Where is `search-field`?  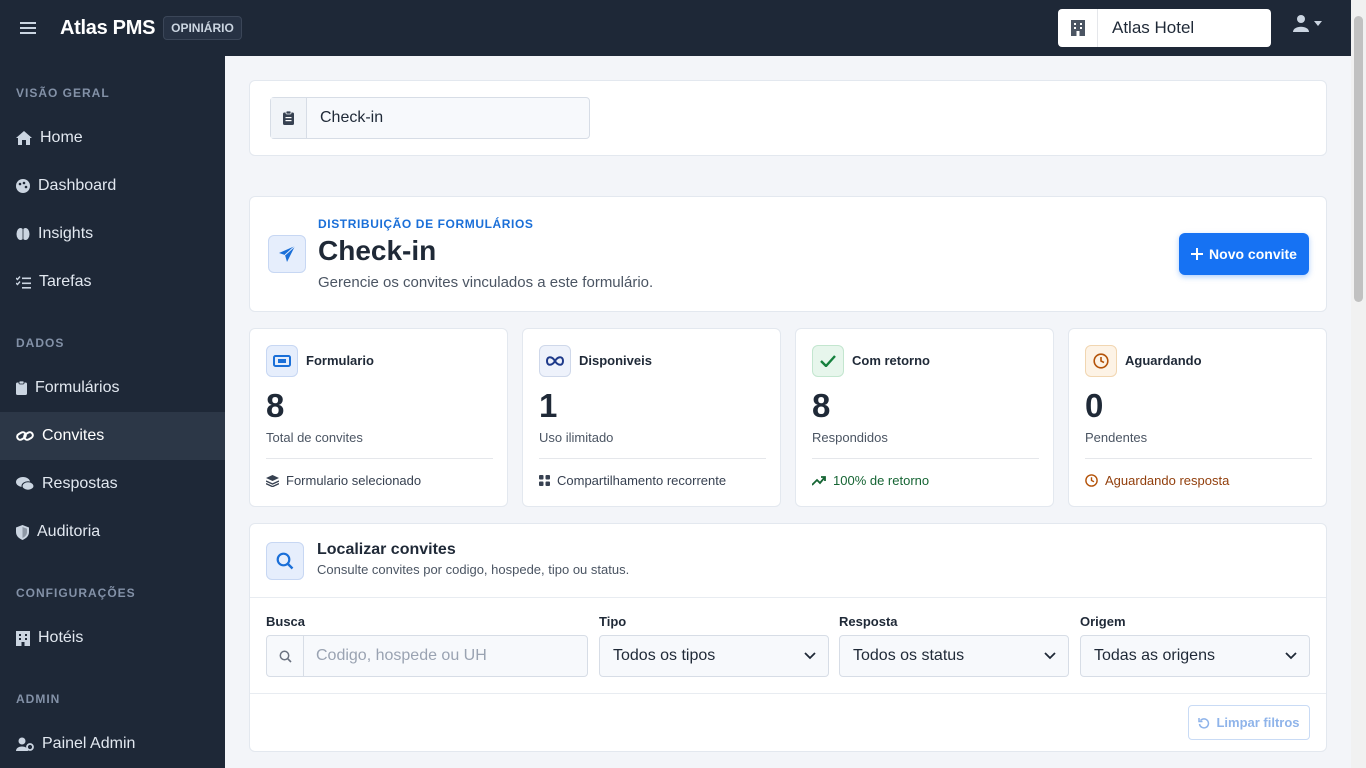
search-field is located at coordinates (427, 656).